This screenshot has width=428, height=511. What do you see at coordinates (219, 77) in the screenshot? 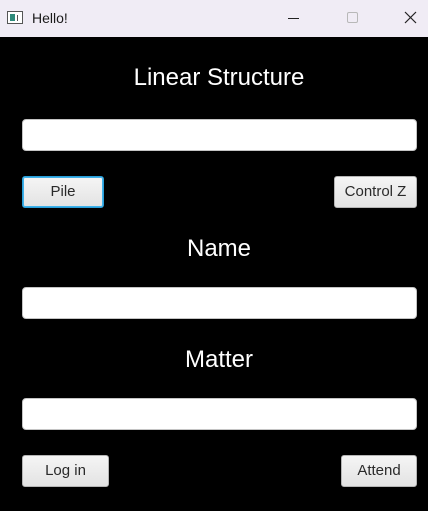
I see `page-title: Linear Structure` at bounding box center [219, 77].